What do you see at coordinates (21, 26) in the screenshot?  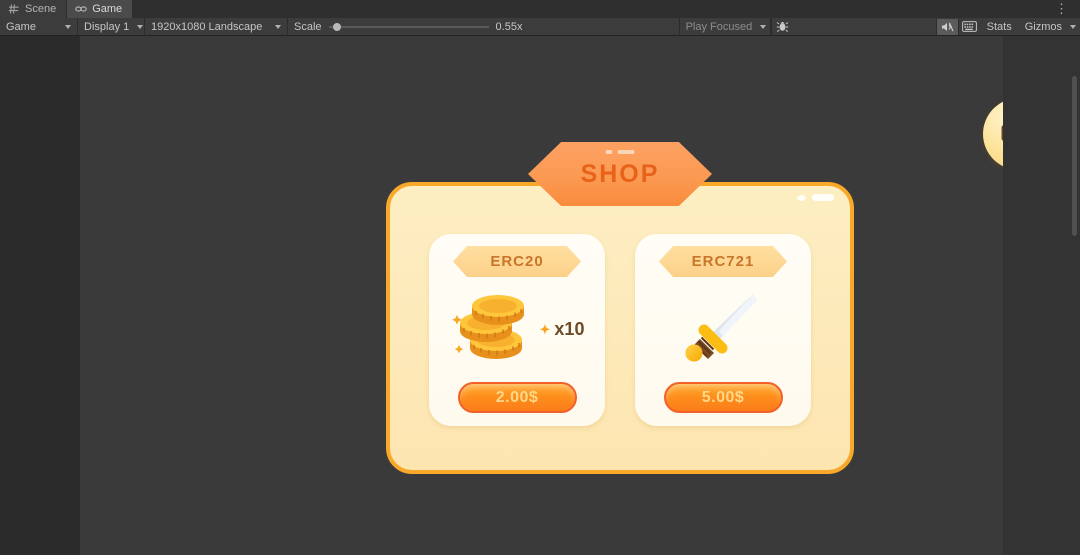 I see `view-mode-value: Game` at bounding box center [21, 26].